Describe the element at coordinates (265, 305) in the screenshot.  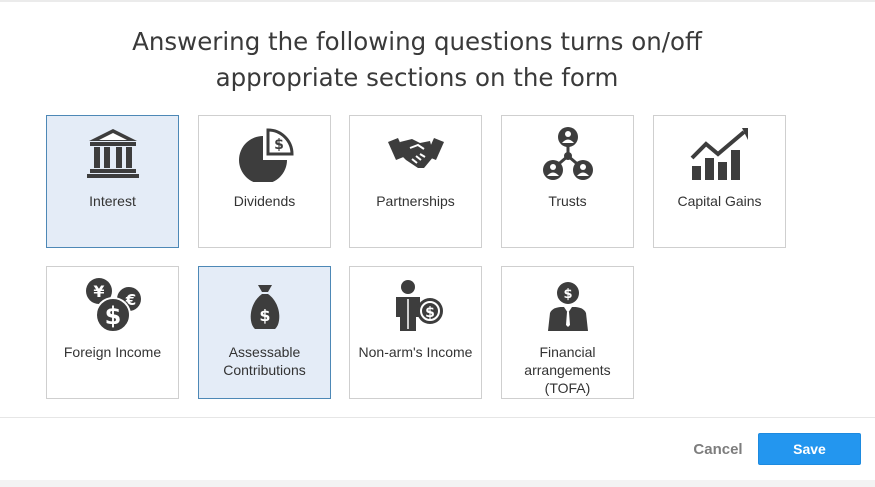
I see `money-bag-icon: $` at that location.